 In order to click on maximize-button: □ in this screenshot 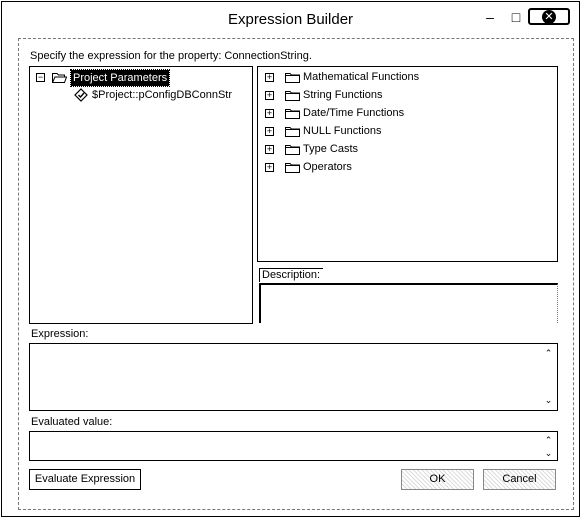, I will do `click(516, 17)`.